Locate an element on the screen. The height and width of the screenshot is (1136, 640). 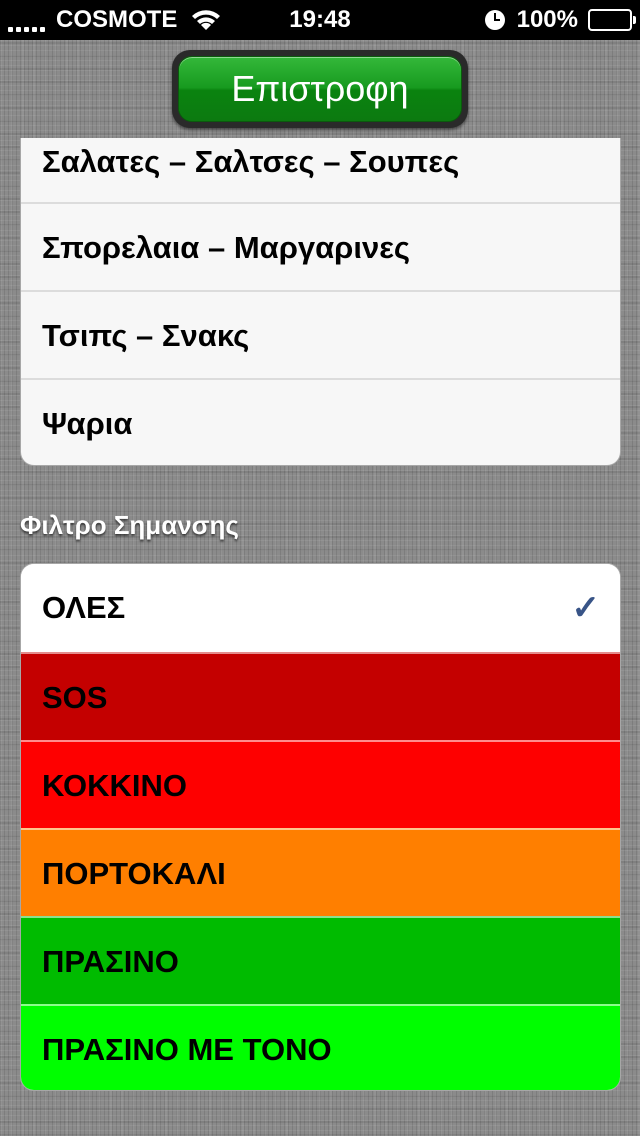
category-item: Τσιπς – Σνακς is located at coordinates (320, 334).